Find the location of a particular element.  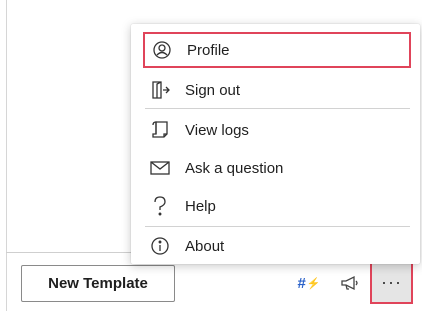

mail-icon is located at coordinates (160, 168).